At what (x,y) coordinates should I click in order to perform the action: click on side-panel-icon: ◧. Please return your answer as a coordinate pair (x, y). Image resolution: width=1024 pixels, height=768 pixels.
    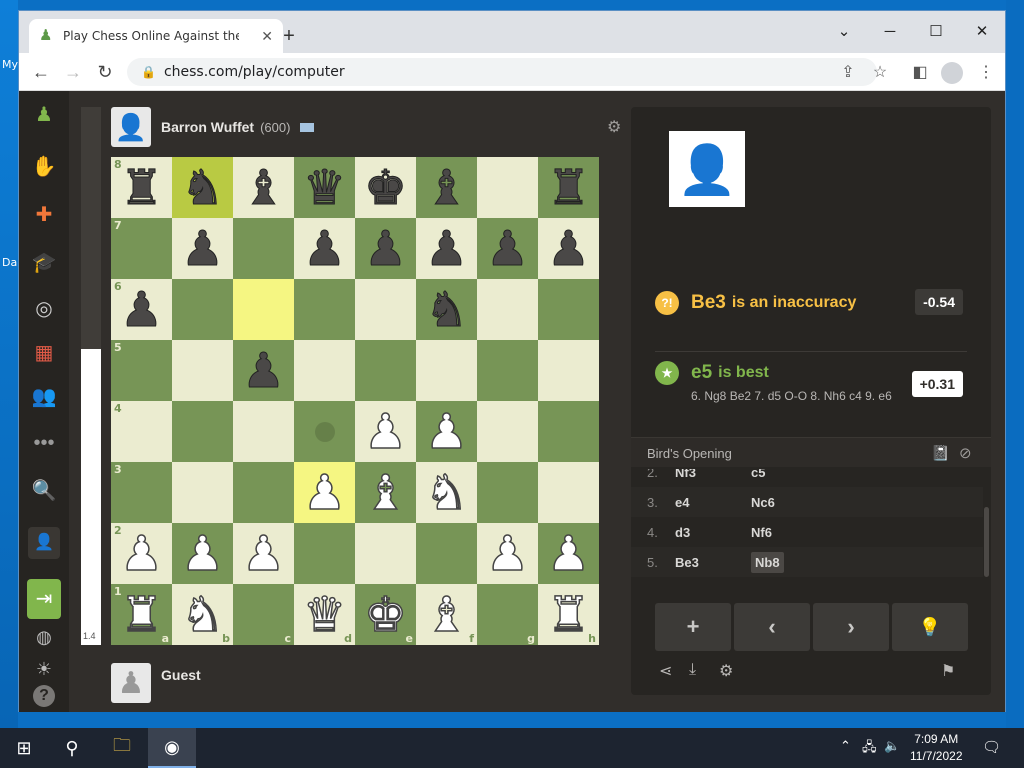
    Looking at the image, I should click on (920, 72).